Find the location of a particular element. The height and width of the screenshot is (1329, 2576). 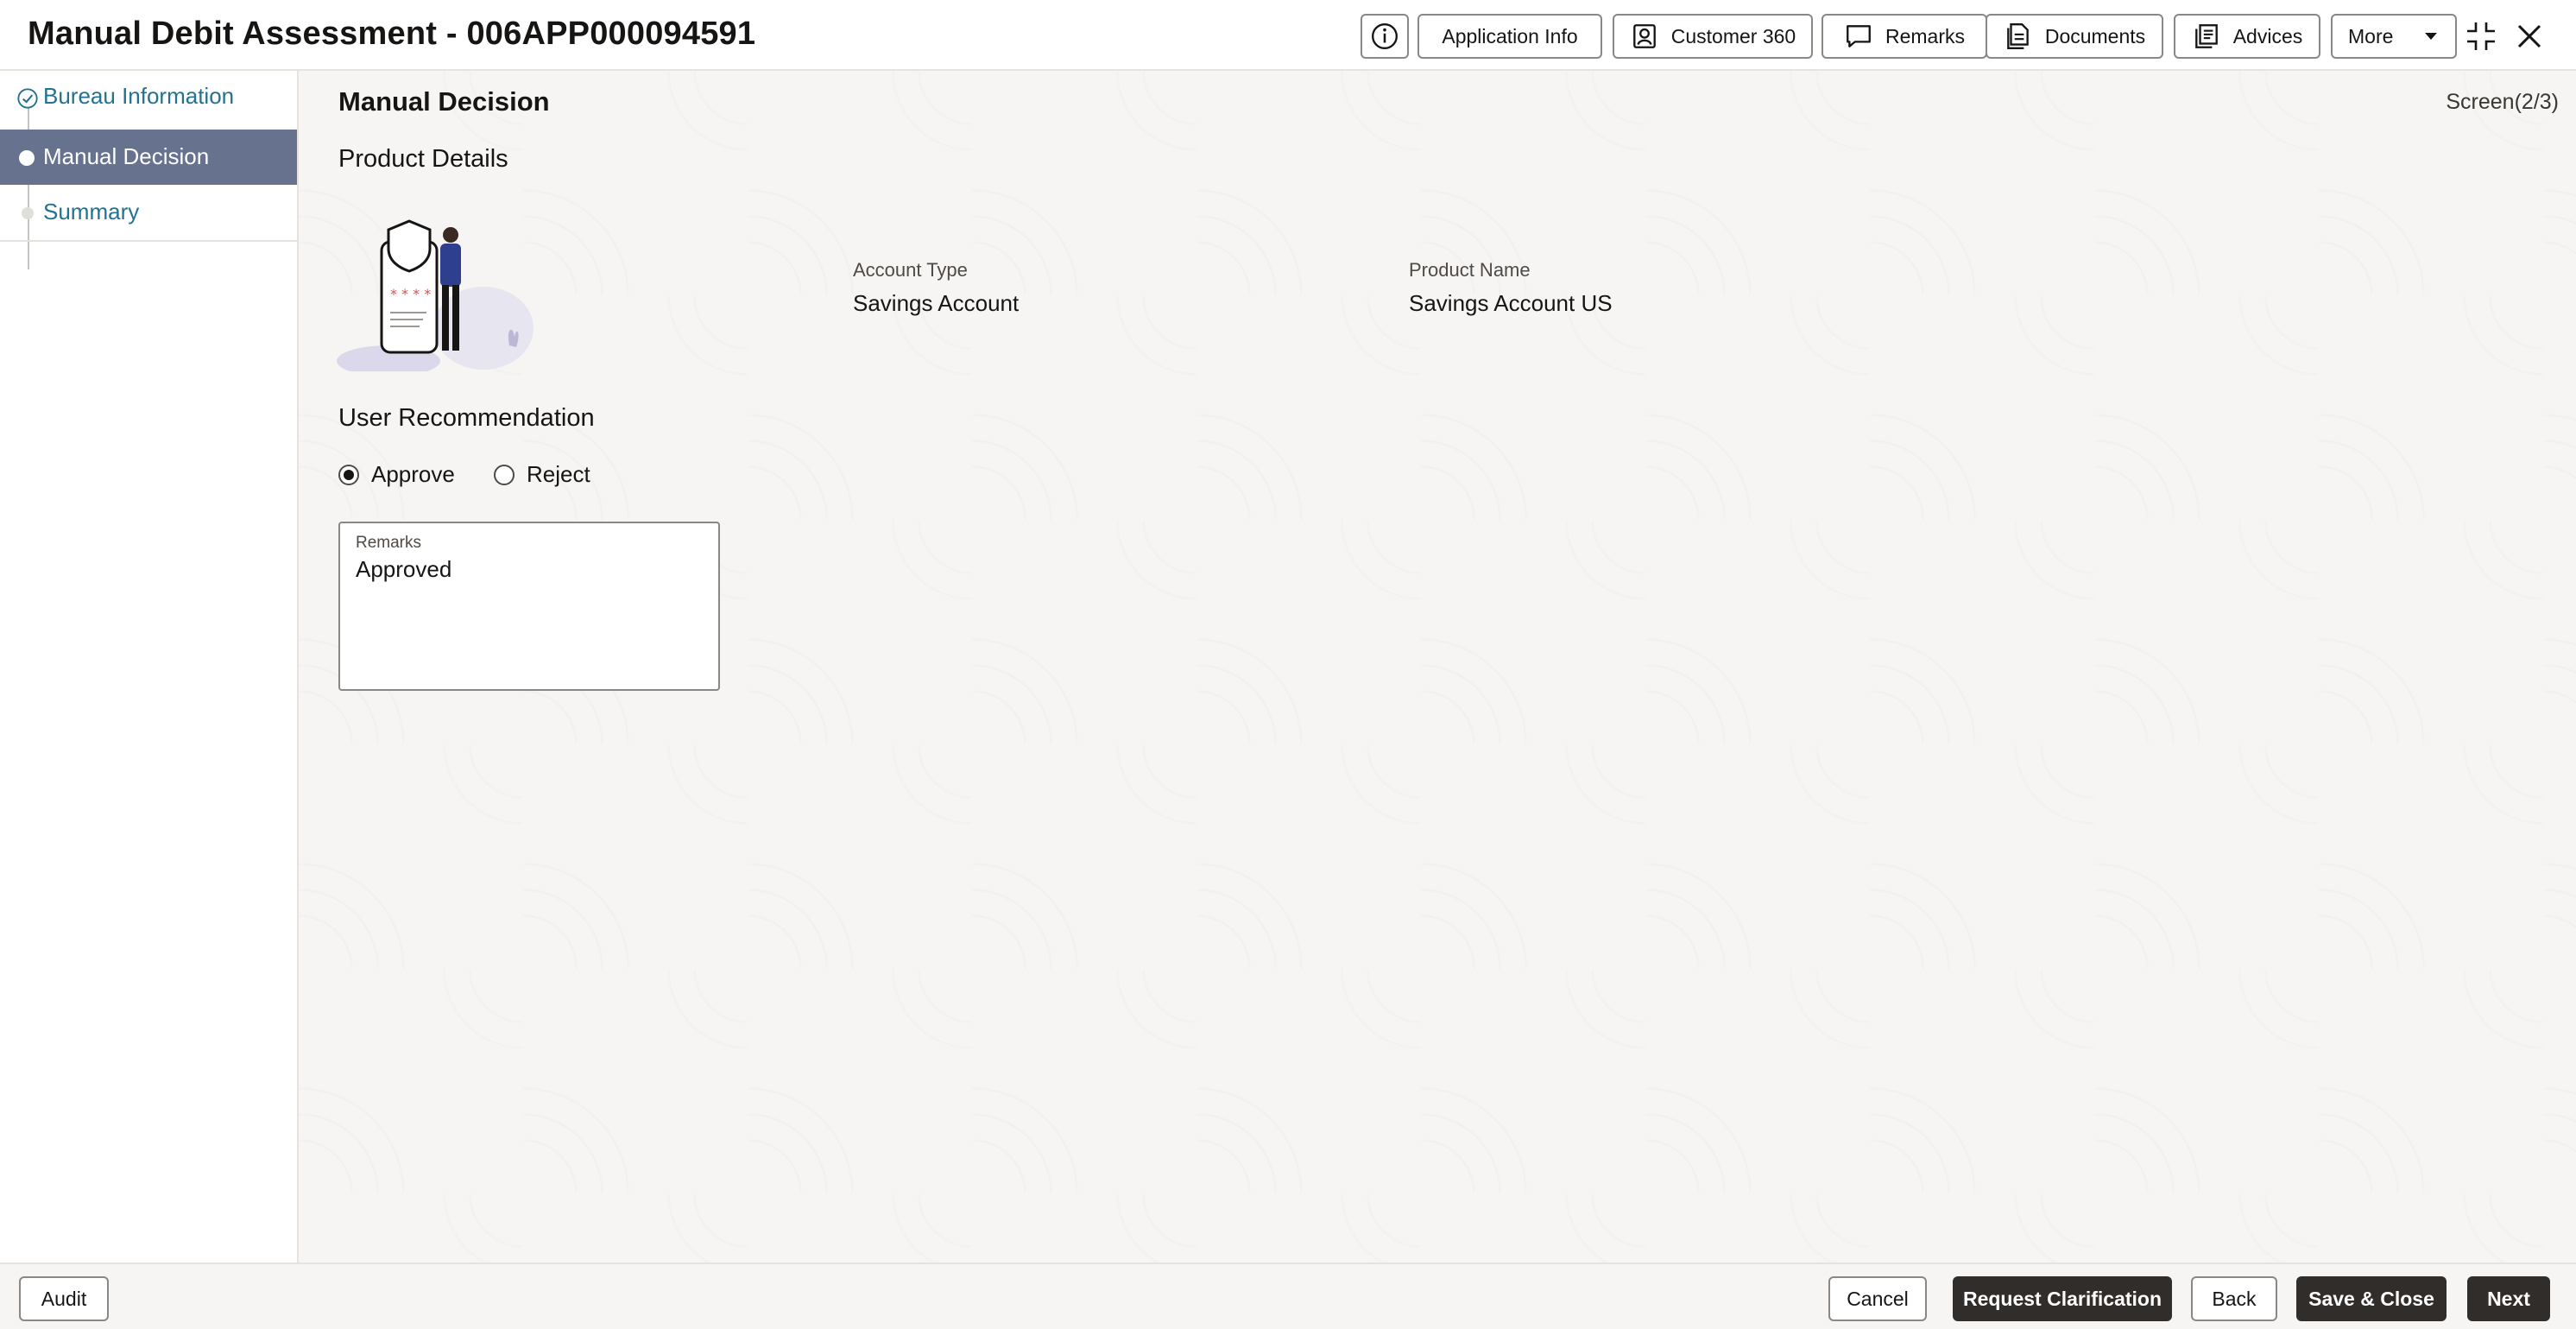

info-icon is located at coordinates (1385, 36).